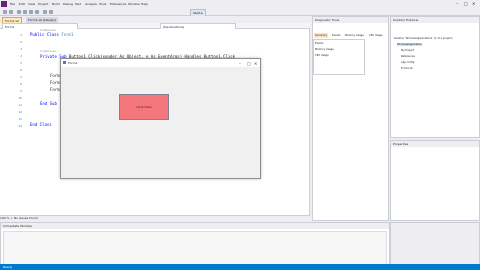 This screenshot has width=480, height=270. I want to click on panel-title: Properties, so click(435, 144).